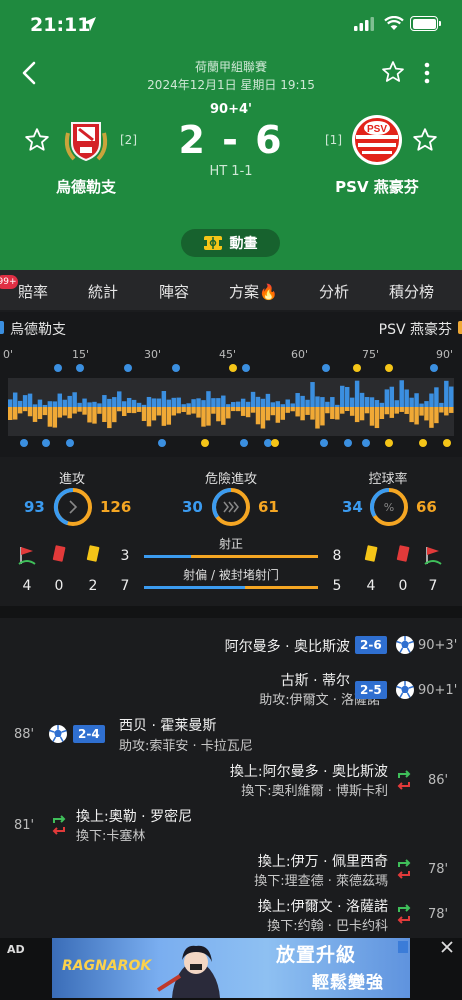  Describe the element at coordinates (231, 575) in the screenshot. I see `shots-off-target-label: 射偏 / 被封堵射门` at that location.